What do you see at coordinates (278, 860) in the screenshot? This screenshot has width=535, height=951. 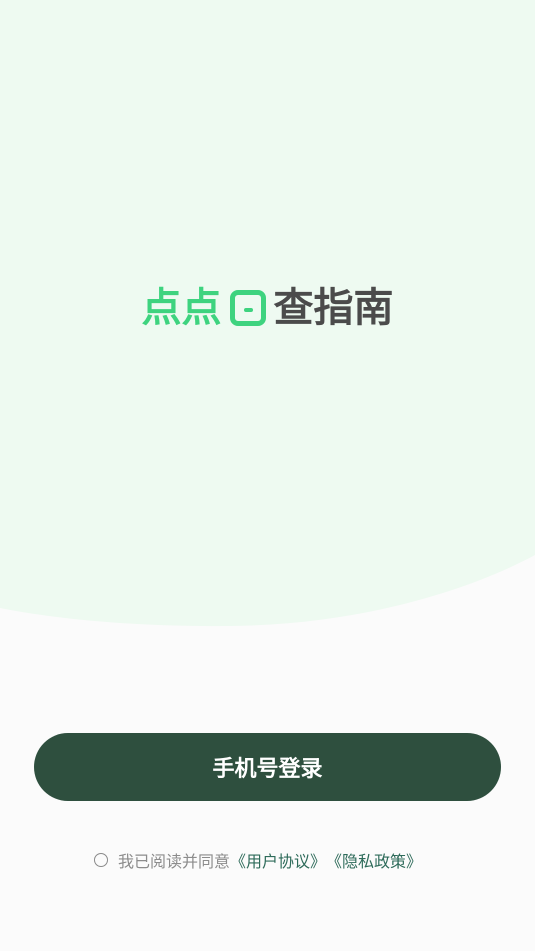 I see `user-agreement-link: 《用户协议》` at bounding box center [278, 860].